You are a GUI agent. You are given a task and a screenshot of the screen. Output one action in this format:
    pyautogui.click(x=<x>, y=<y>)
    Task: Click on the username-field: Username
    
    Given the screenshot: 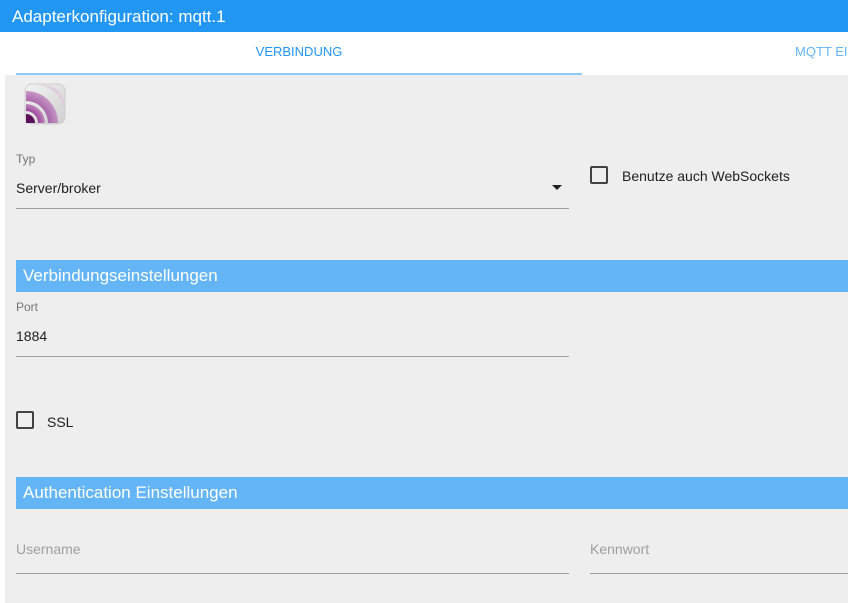 What is the action you would take?
    pyautogui.click(x=48, y=549)
    